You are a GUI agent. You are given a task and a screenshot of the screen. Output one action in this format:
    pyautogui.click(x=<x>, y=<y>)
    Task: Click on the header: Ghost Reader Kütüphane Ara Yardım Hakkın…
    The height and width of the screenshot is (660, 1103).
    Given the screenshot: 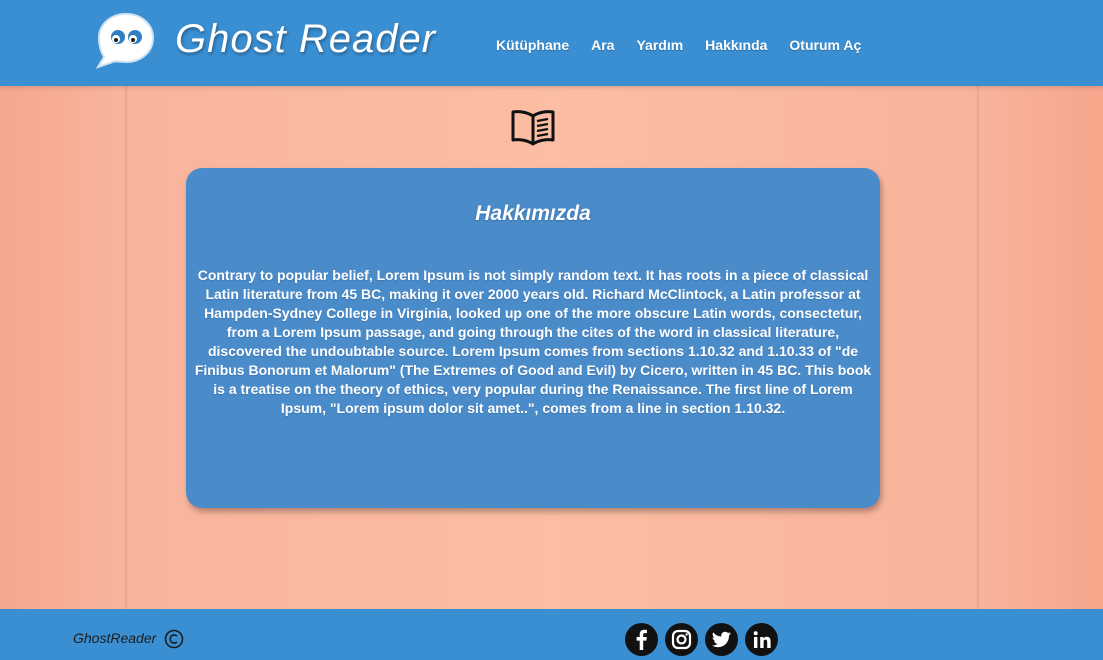 What is the action you would take?
    pyautogui.click(x=551, y=43)
    